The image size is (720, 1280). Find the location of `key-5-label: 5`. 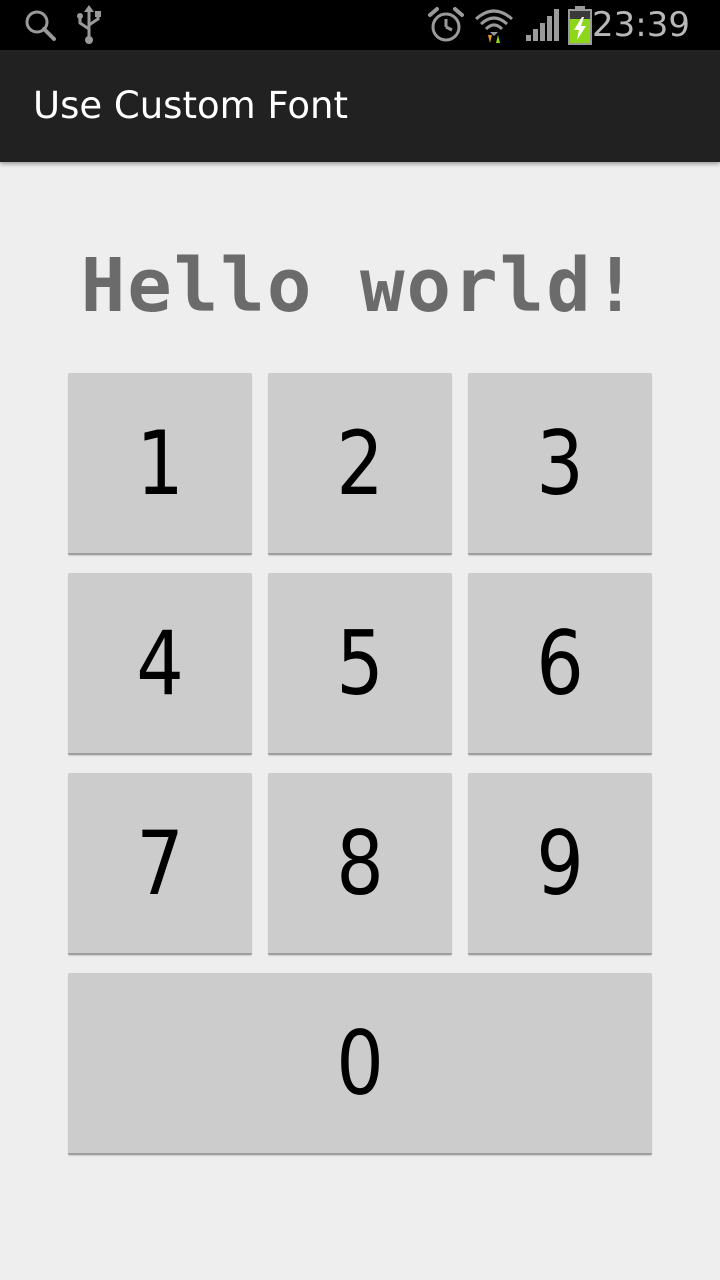

key-5-label: 5 is located at coordinates (360, 663).